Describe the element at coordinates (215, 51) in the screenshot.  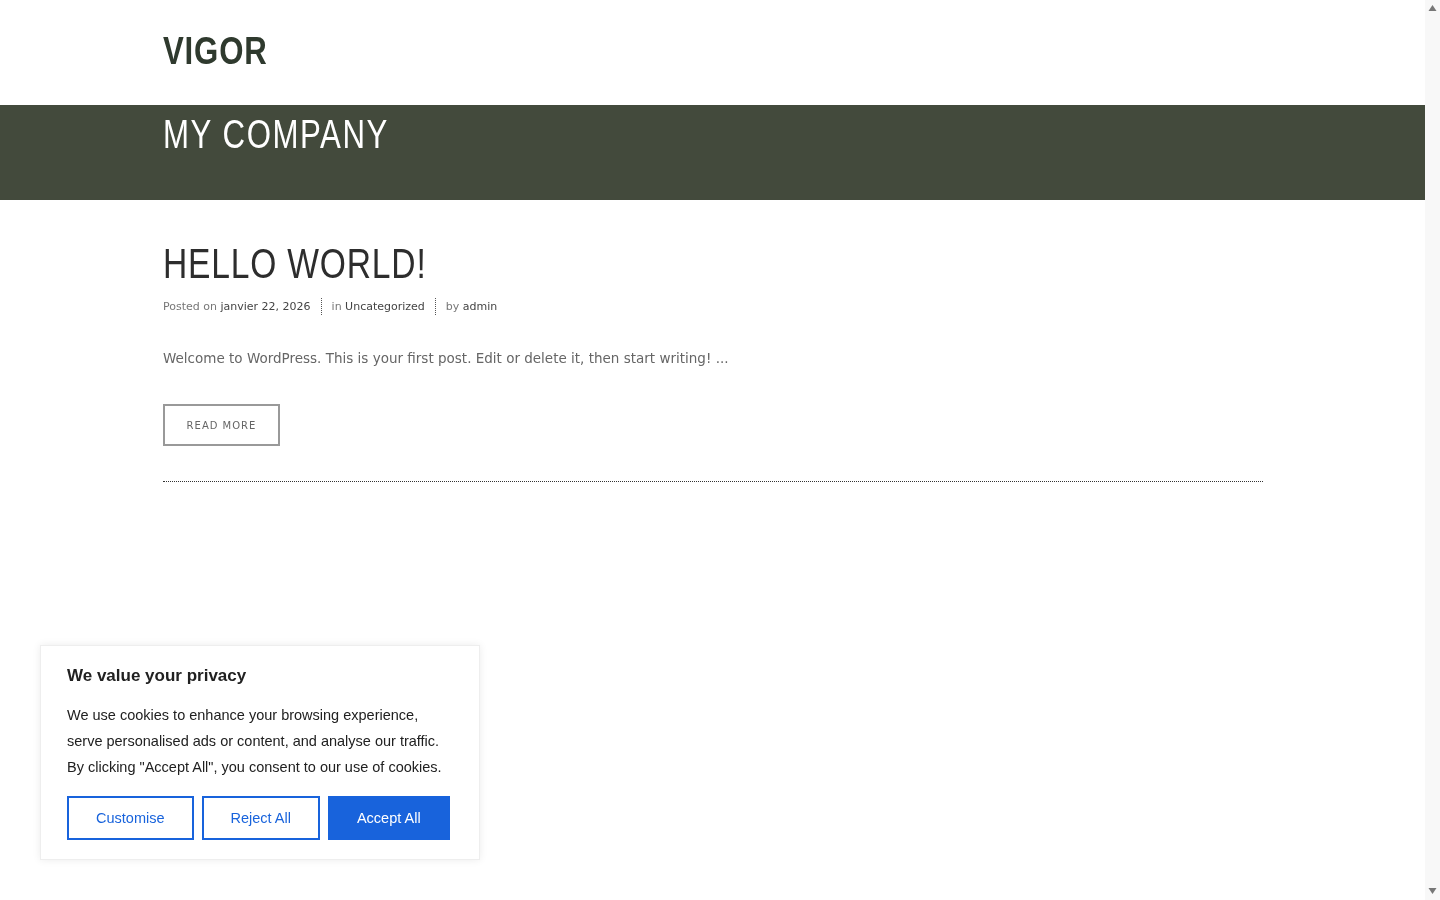
I see `site-logo: VIGOR` at that location.